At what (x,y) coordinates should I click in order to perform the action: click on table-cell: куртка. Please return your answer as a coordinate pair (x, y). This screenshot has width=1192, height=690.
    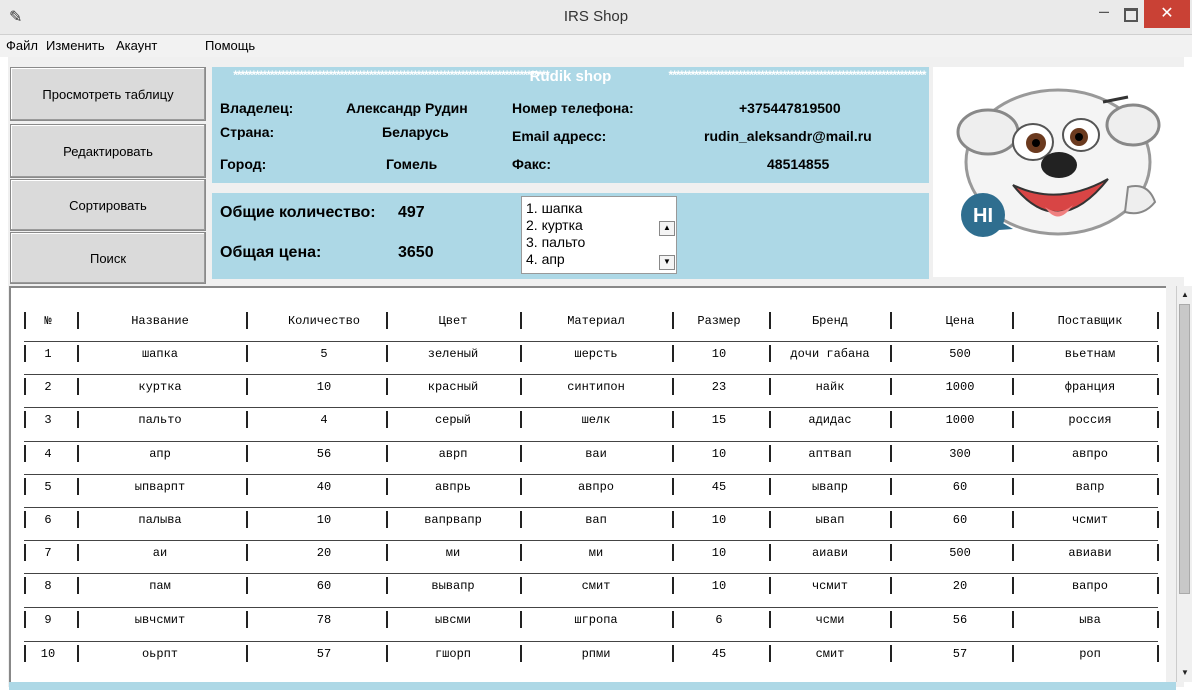
    Looking at the image, I should click on (160, 387).